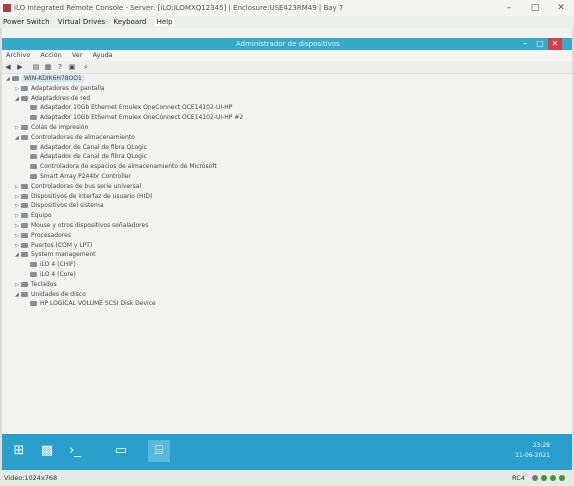  Describe the element at coordinates (287, 452) in the screenshot. I see `windows-taskbar: ⊞ ▩ ›_ ▭ ⌸ 23:28 11-06-2021` at that location.